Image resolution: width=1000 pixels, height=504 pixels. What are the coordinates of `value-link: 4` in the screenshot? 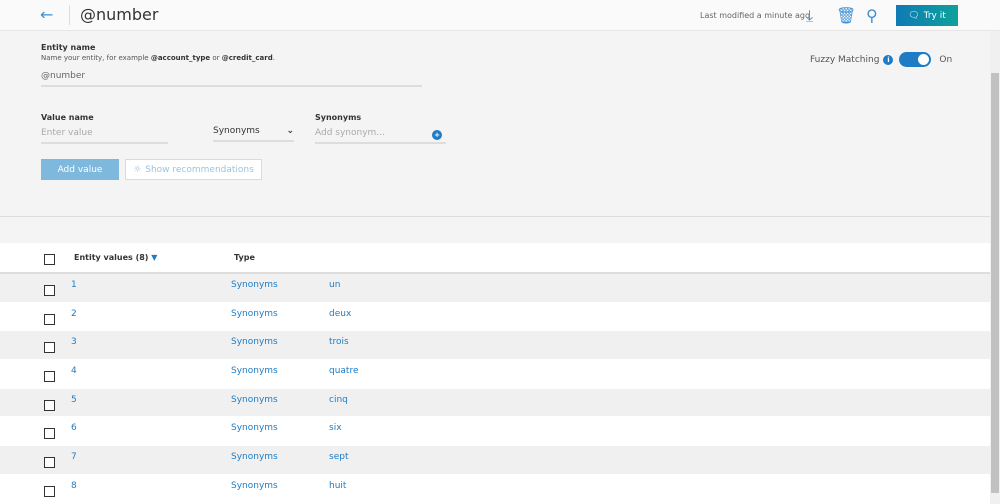 It's located at (74, 371).